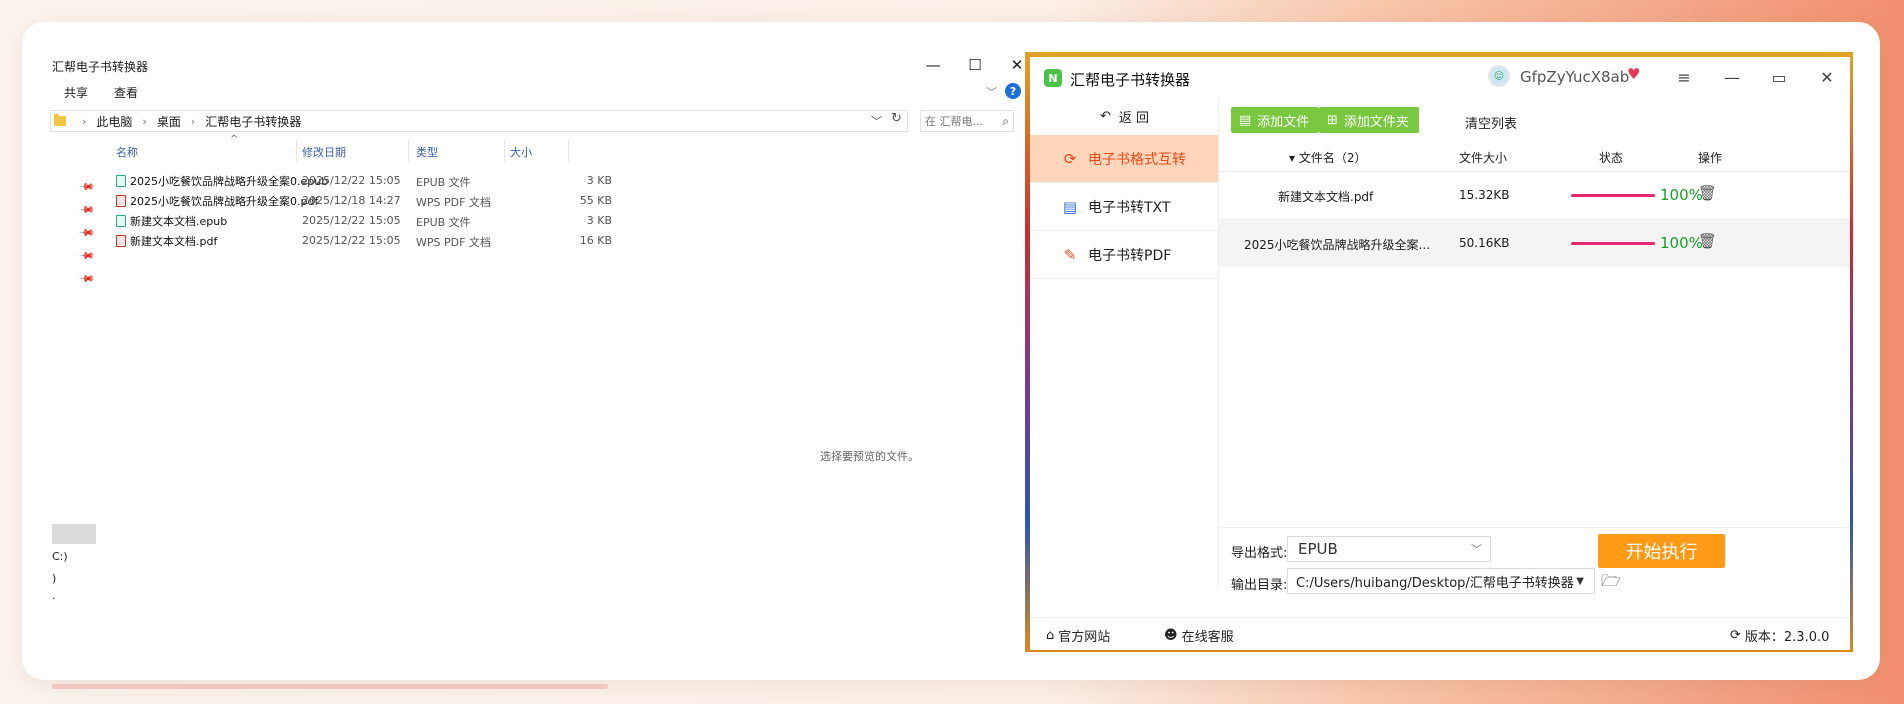 This screenshot has width=1904, height=704. What do you see at coordinates (169, 121) in the screenshot?
I see `breadcrumb-desktop: 桌面` at bounding box center [169, 121].